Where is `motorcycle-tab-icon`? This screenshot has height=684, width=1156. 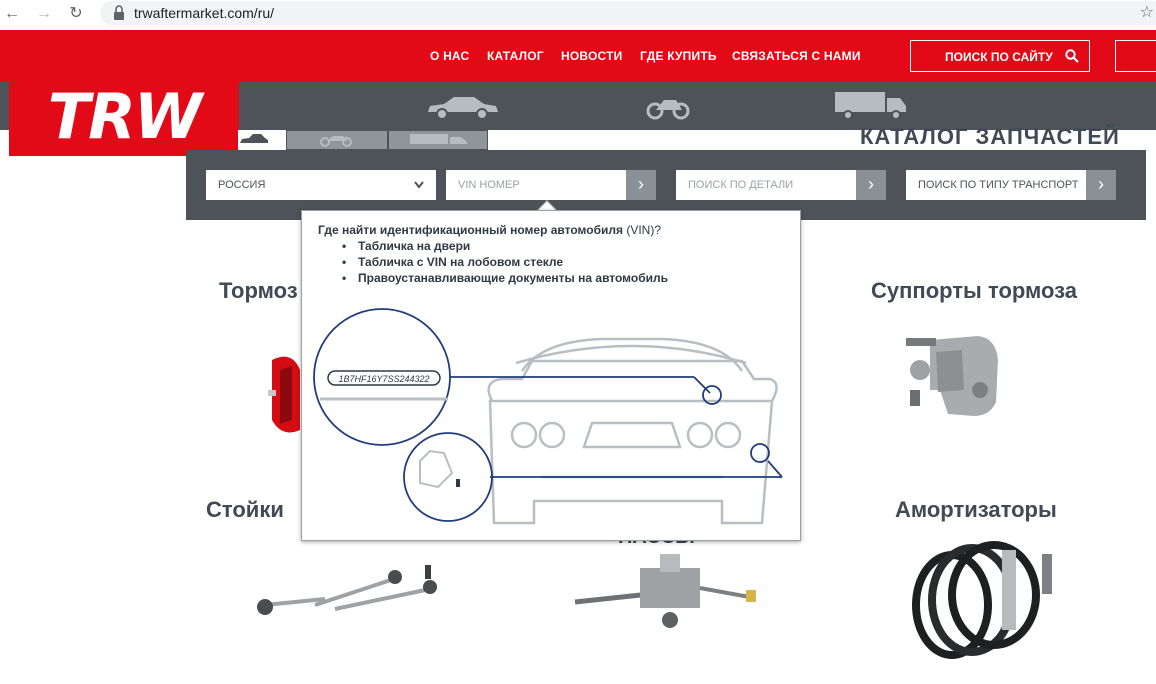
motorcycle-tab-icon is located at coordinates (336, 141).